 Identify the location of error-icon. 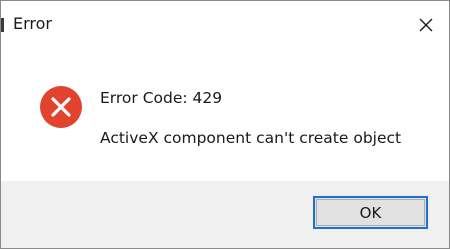
(61, 107).